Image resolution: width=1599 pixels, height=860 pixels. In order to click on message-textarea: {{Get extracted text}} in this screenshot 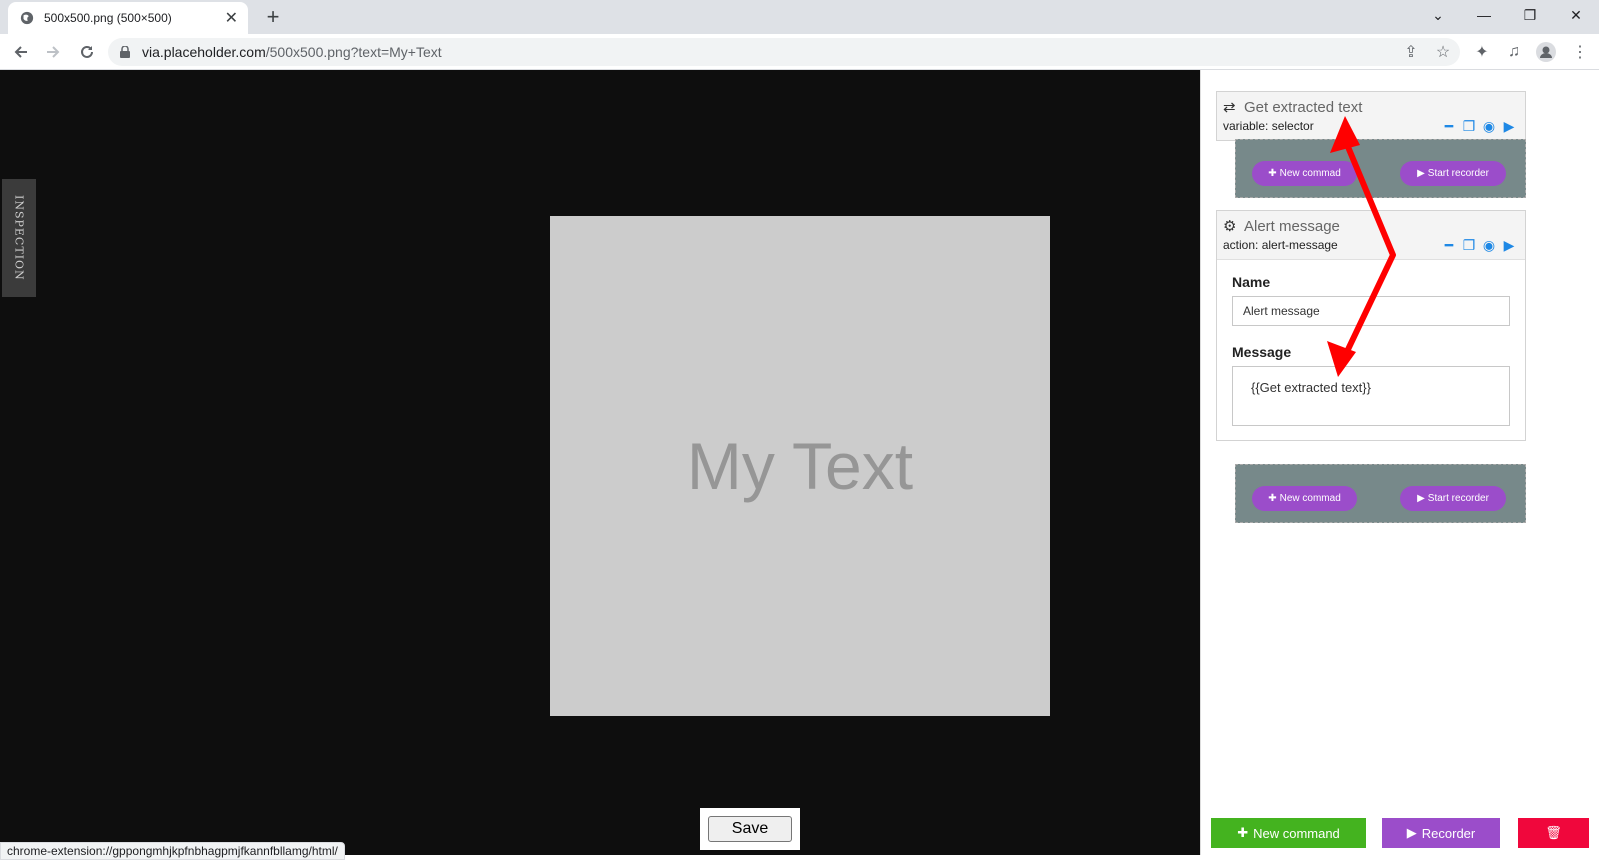, I will do `click(1371, 396)`.